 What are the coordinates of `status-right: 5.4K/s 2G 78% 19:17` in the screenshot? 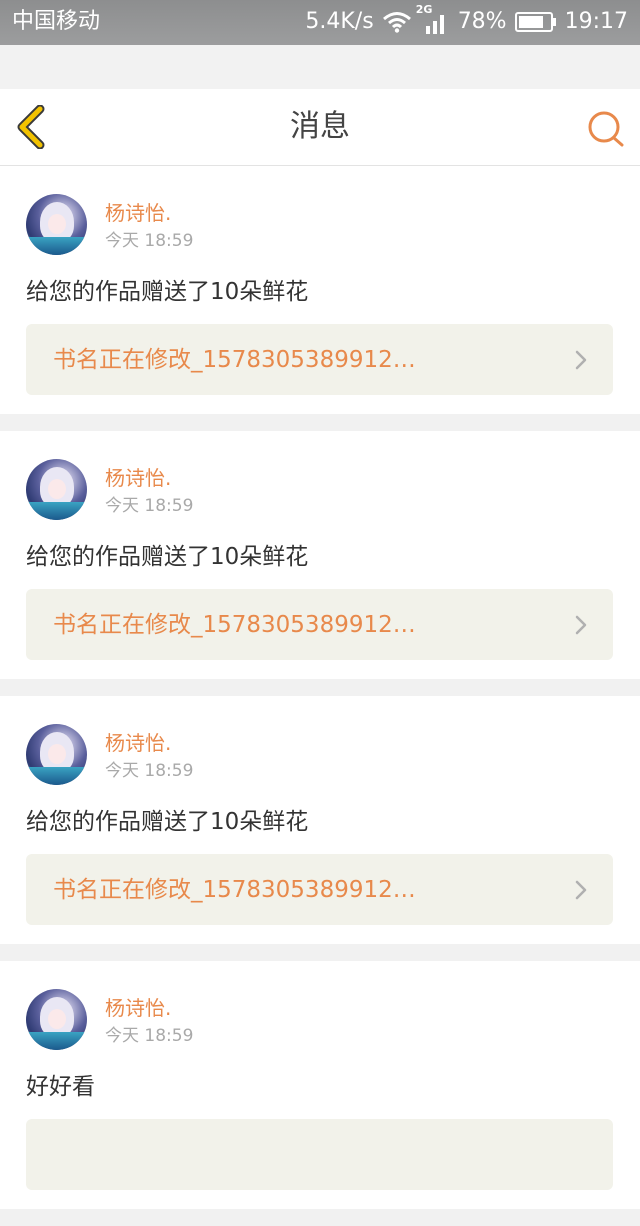 It's located at (466, 20).